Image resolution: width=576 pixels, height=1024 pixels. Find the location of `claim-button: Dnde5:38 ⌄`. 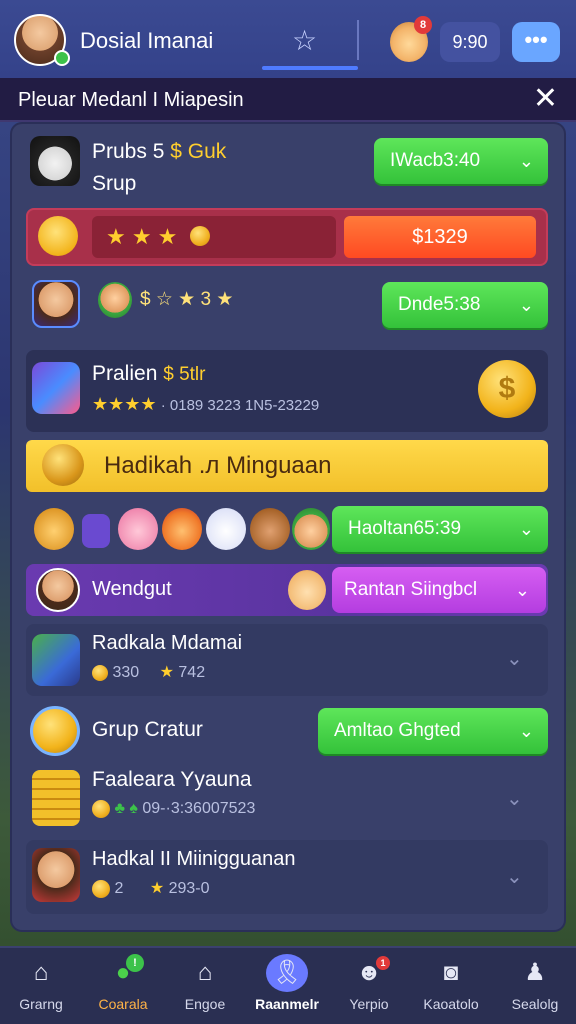

claim-button: Dnde5:38 ⌄ is located at coordinates (465, 305).